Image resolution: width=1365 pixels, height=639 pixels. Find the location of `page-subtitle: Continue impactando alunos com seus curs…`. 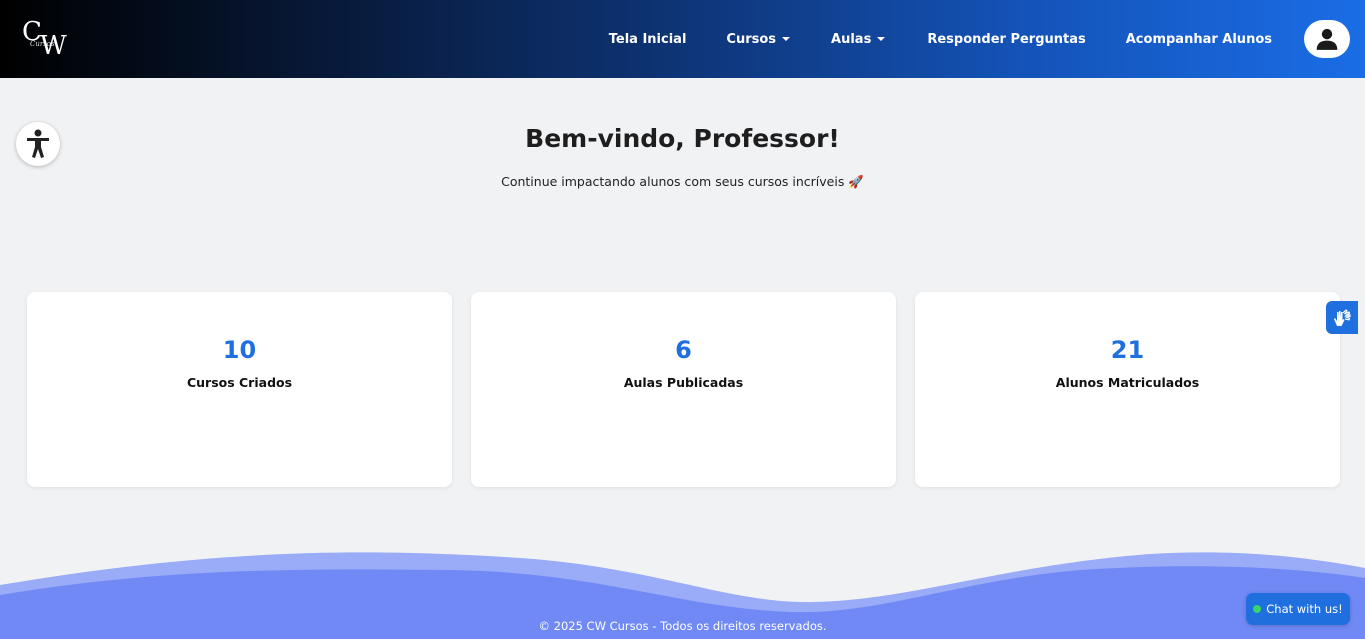

page-subtitle: Continue impactando alunos com seus curs… is located at coordinates (682, 181).